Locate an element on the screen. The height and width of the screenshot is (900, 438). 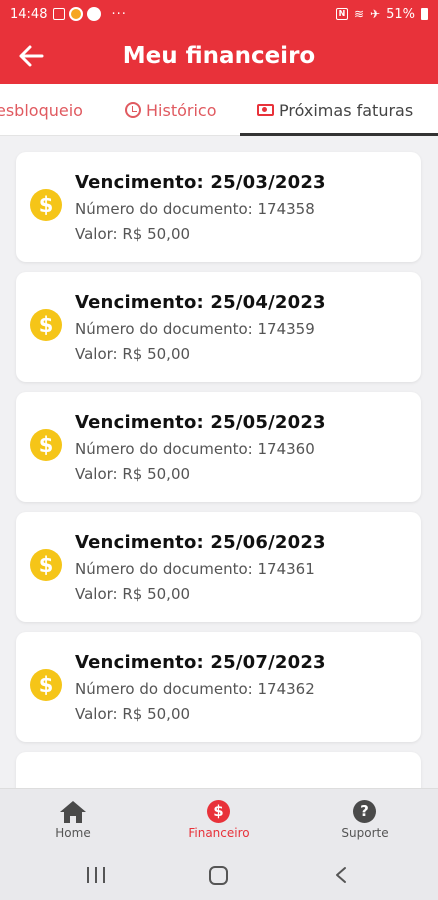
more-notifications-icon: ··· is located at coordinates (119, 14).